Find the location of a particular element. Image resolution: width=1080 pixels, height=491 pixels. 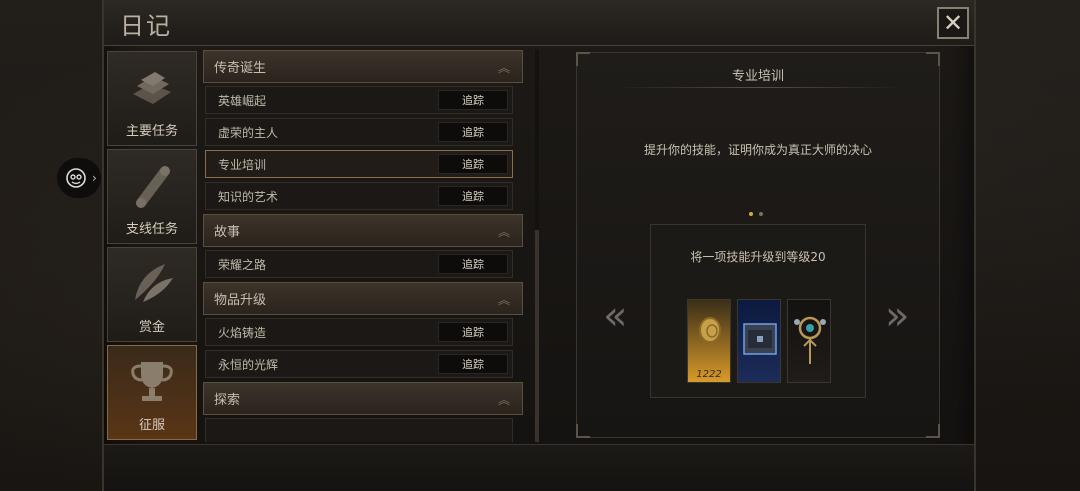

tab-label: 征服 is located at coordinates (151, 425).